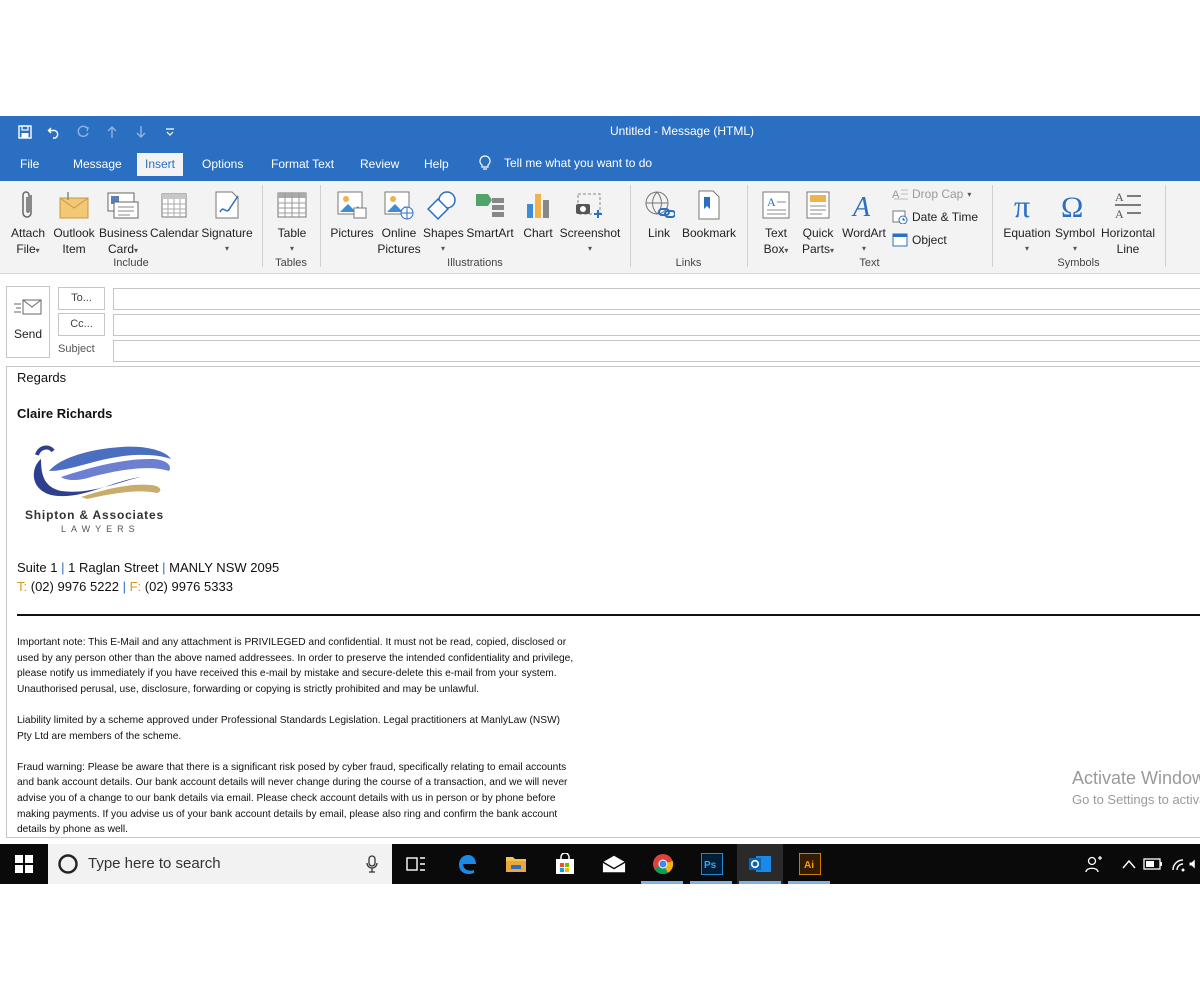 The image size is (1200, 1000). Describe the element at coordinates (565, 864) in the screenshot. I see `store-icon` at that location.